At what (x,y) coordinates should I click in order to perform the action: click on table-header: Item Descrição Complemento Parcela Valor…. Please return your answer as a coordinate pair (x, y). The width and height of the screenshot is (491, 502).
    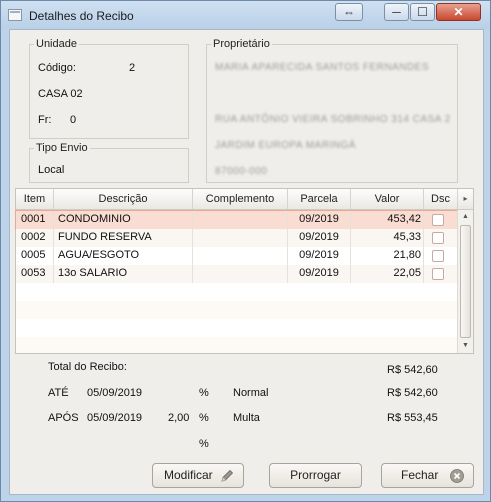
    Looking at the image, I should click on (244, 199).